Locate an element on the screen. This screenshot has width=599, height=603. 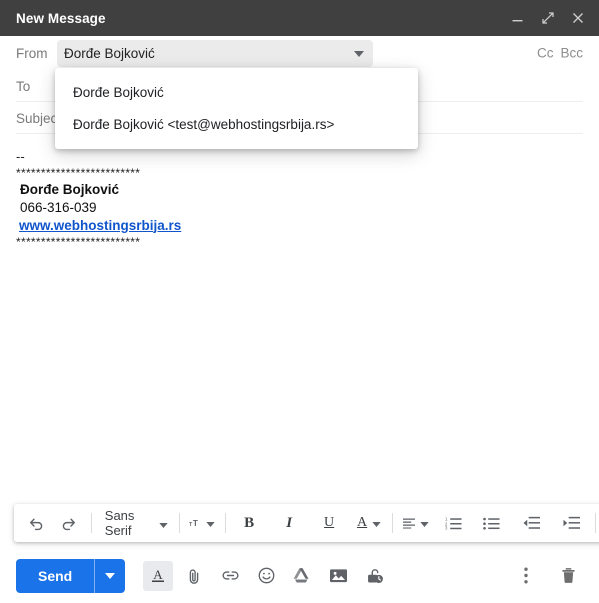
undo-icon is located at coordinates (36, 523).